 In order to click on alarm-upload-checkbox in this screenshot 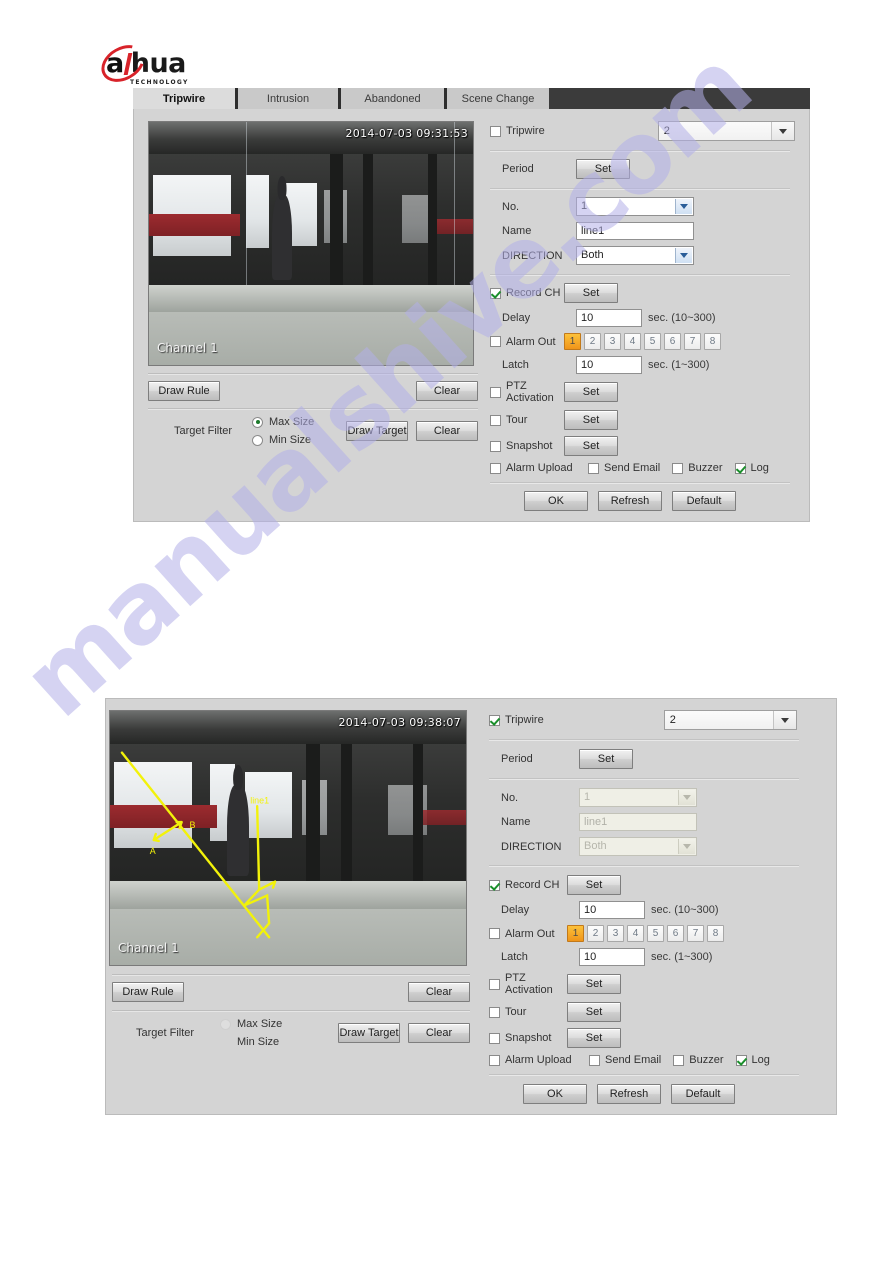, I will do `click(495, 468)`.